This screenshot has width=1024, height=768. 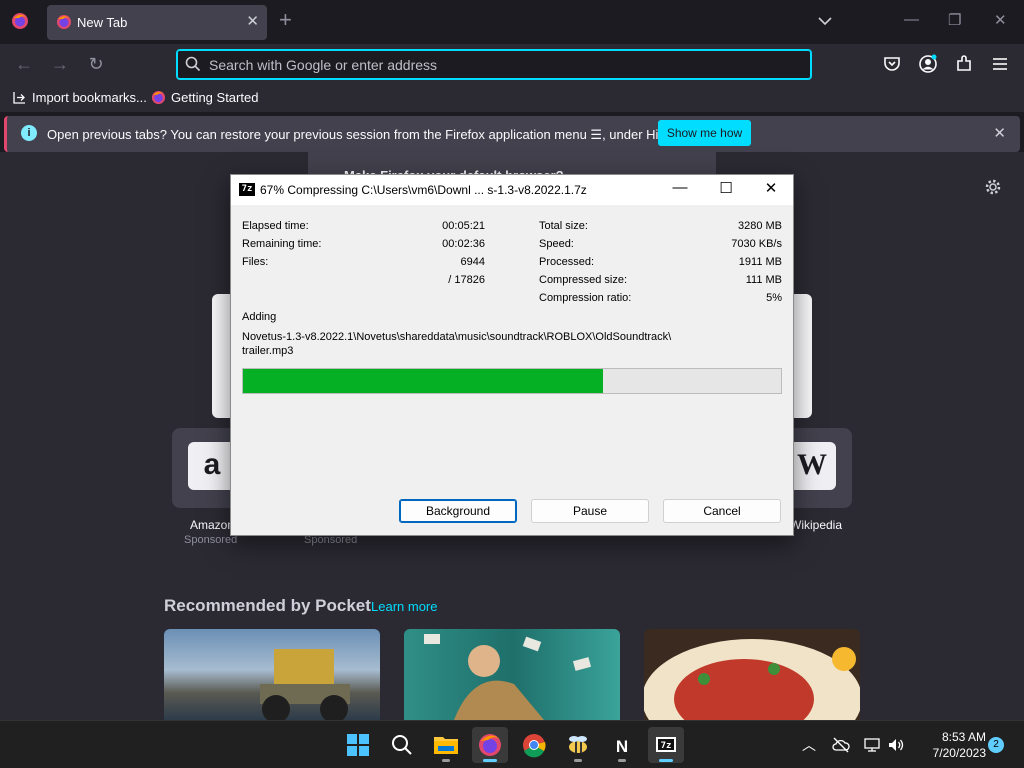 What do you see at coordinates (949, 745) in the screenshot?
I see `system-clock: 8:53 AM 7/20/2023` at bounding box center [949, 745].